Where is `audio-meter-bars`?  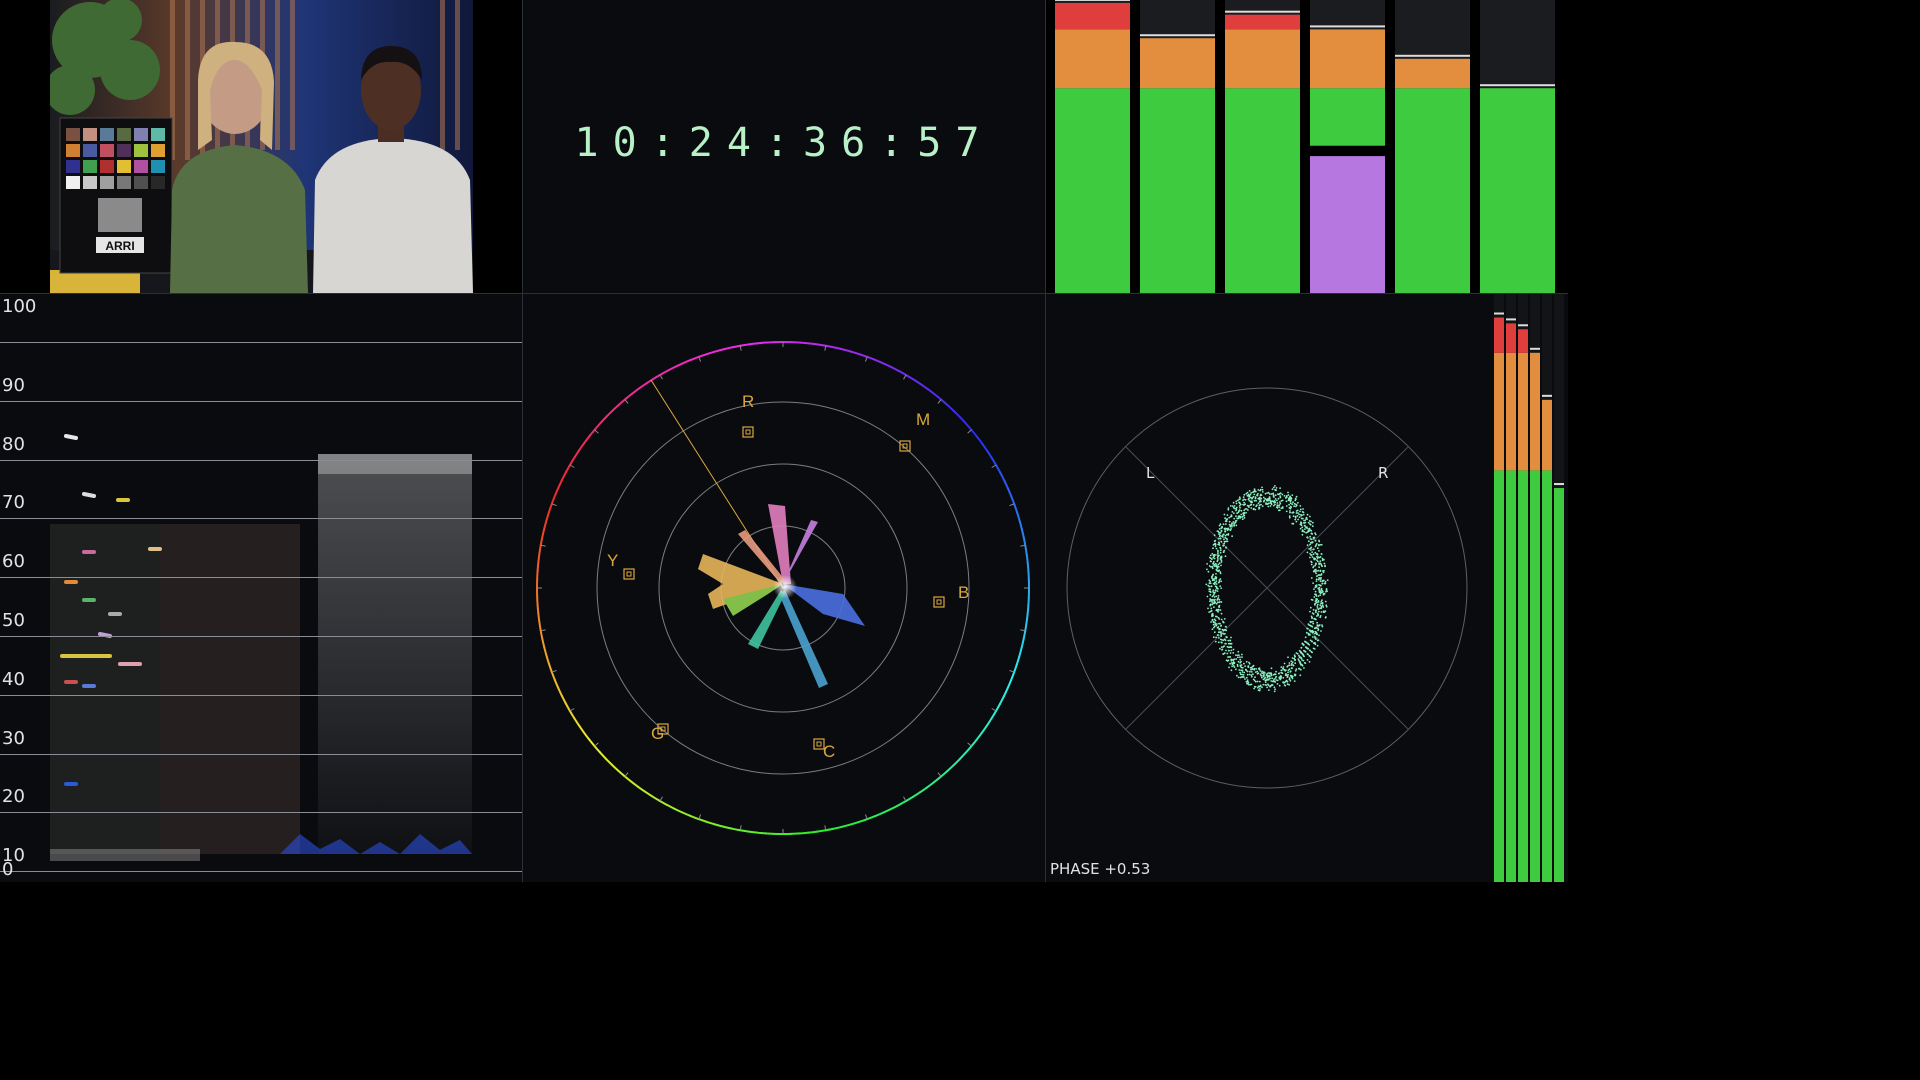
audio-meter-bars is located at coordinates (1305, 146).